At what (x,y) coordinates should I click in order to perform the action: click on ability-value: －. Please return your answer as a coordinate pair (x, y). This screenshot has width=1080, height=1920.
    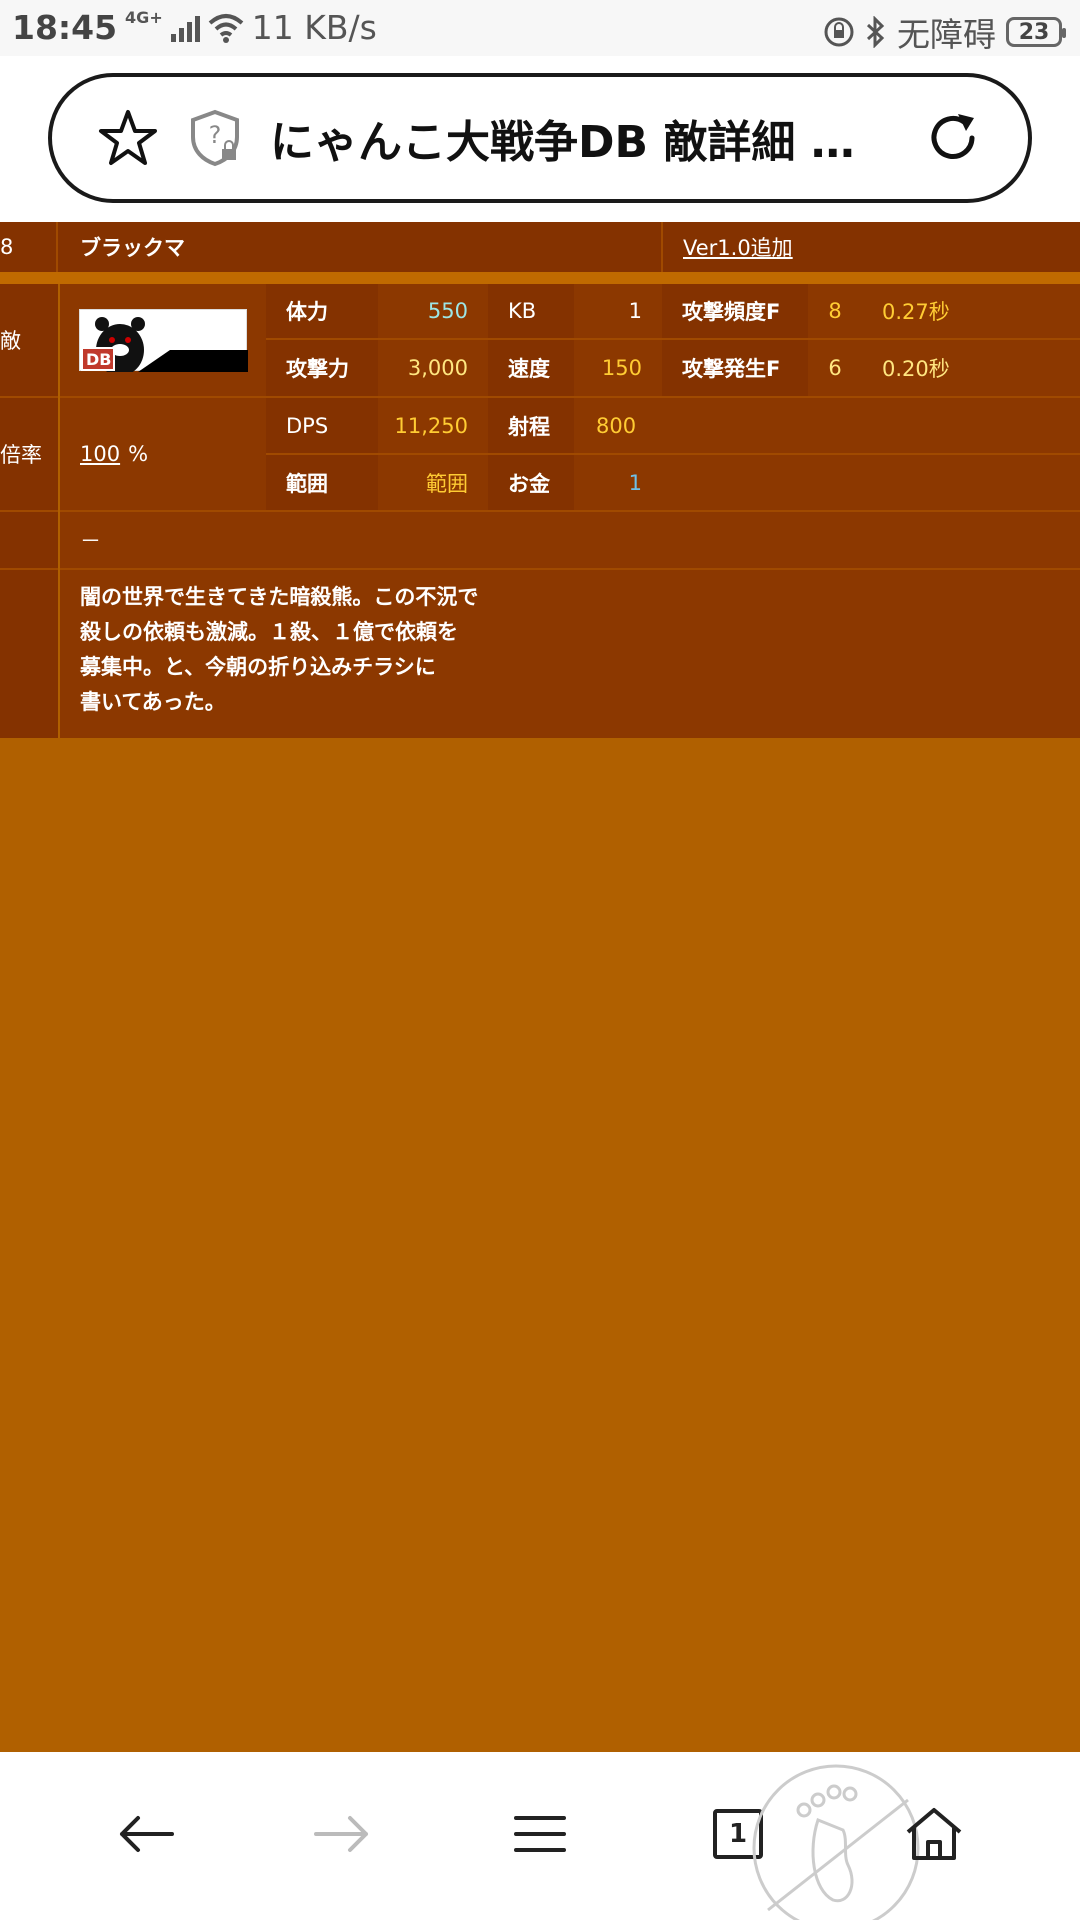
    Looking at the image, I should click on (570, 541).